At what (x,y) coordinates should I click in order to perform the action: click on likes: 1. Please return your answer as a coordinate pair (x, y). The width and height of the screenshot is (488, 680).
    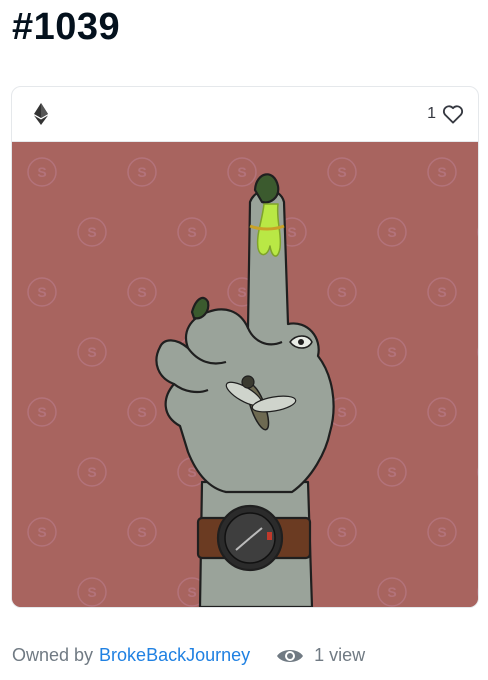
    Looking at the image, I should click on (445, 114).